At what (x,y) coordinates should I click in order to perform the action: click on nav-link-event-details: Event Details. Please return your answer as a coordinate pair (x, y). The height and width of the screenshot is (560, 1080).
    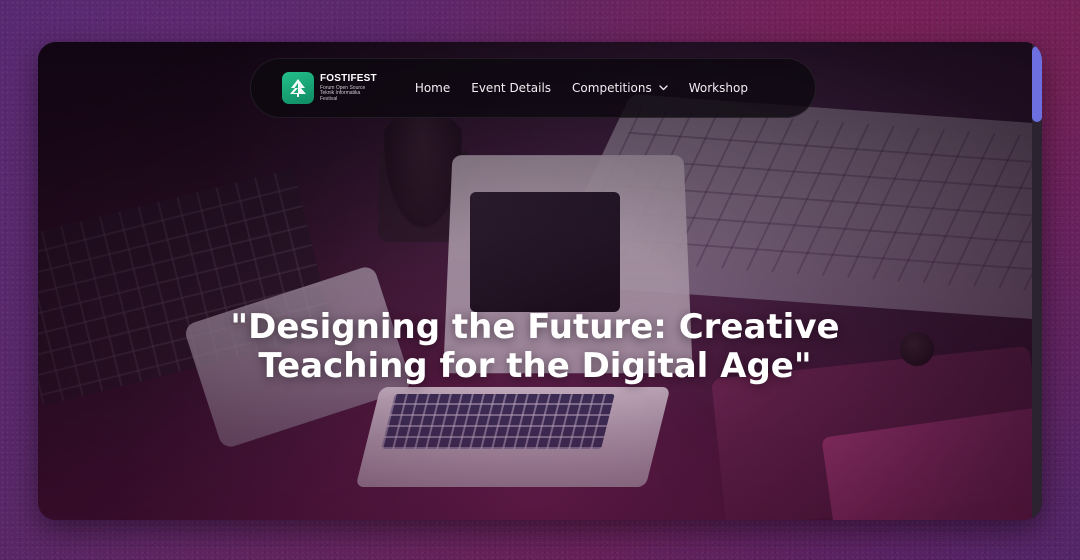
    Looking at the image, I should click on (511, 88).